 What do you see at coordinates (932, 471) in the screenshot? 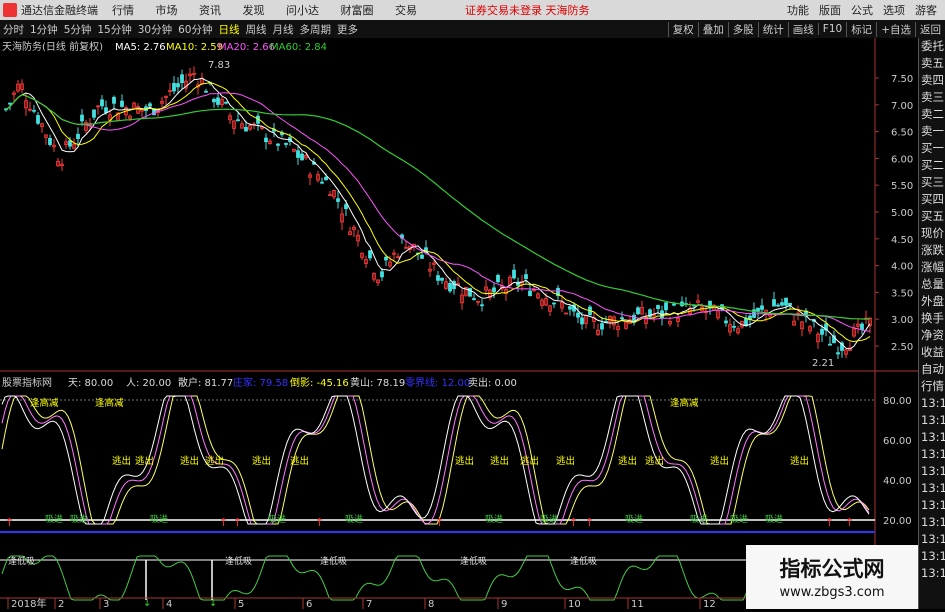
I see `side-item-25: 13:13` at bounding box center [932, 471].